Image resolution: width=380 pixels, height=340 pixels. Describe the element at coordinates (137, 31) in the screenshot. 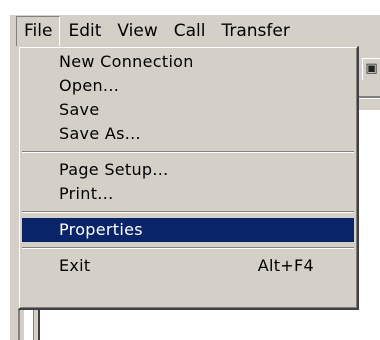

I see `menu-view: View` at that location.